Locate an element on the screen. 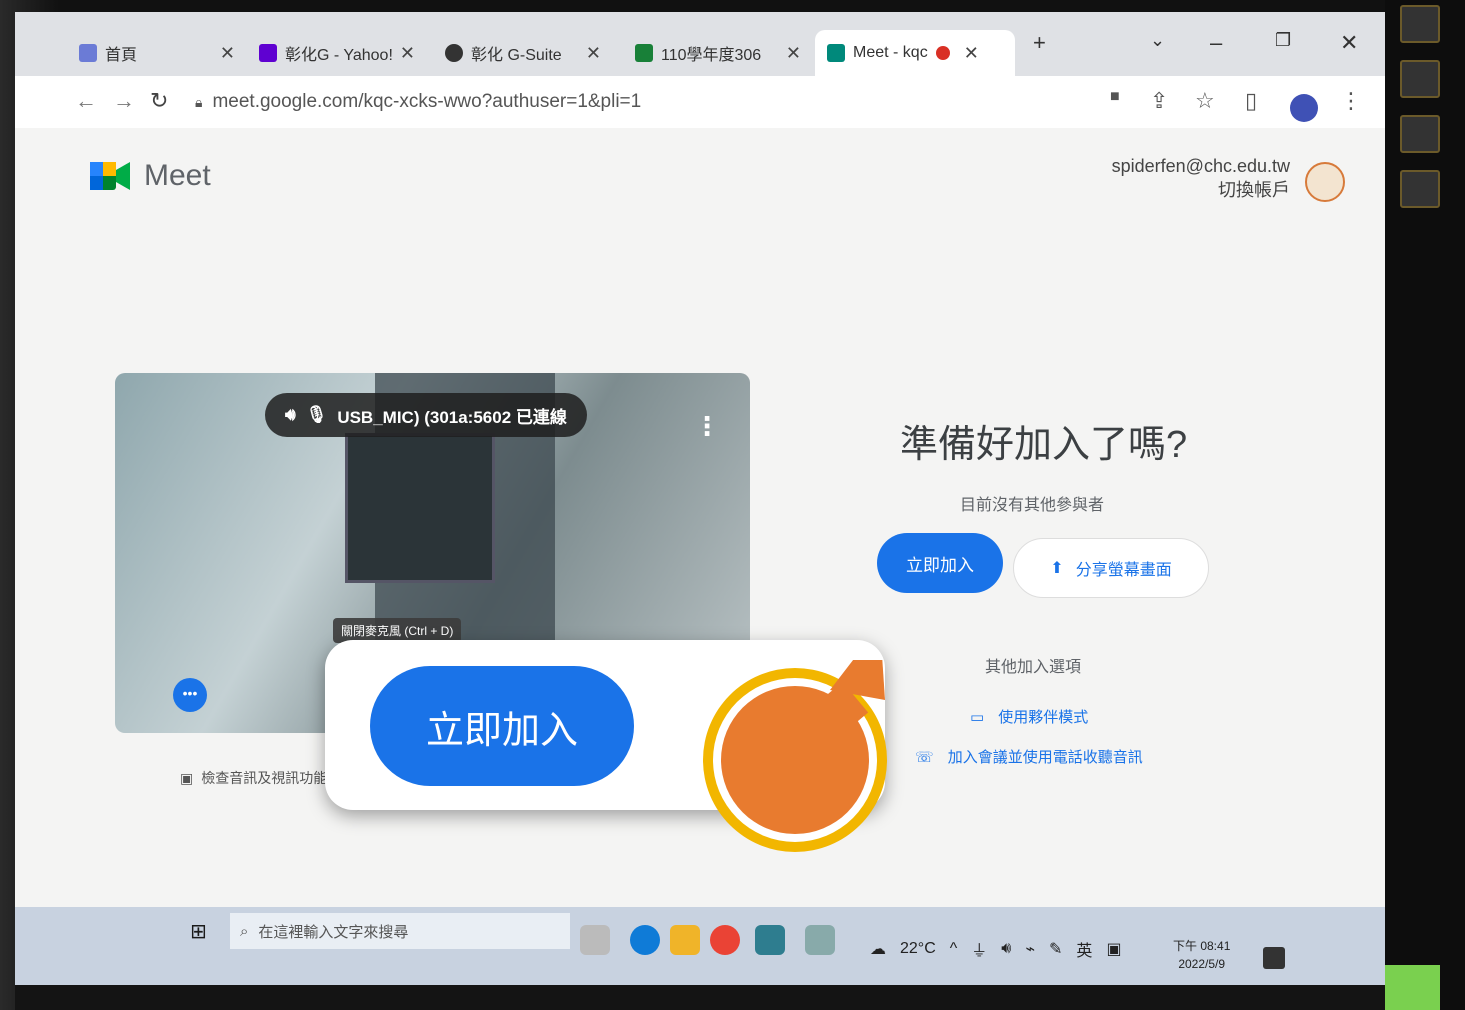  yahoo-favicon-icon is located at coordinates (268, 53).